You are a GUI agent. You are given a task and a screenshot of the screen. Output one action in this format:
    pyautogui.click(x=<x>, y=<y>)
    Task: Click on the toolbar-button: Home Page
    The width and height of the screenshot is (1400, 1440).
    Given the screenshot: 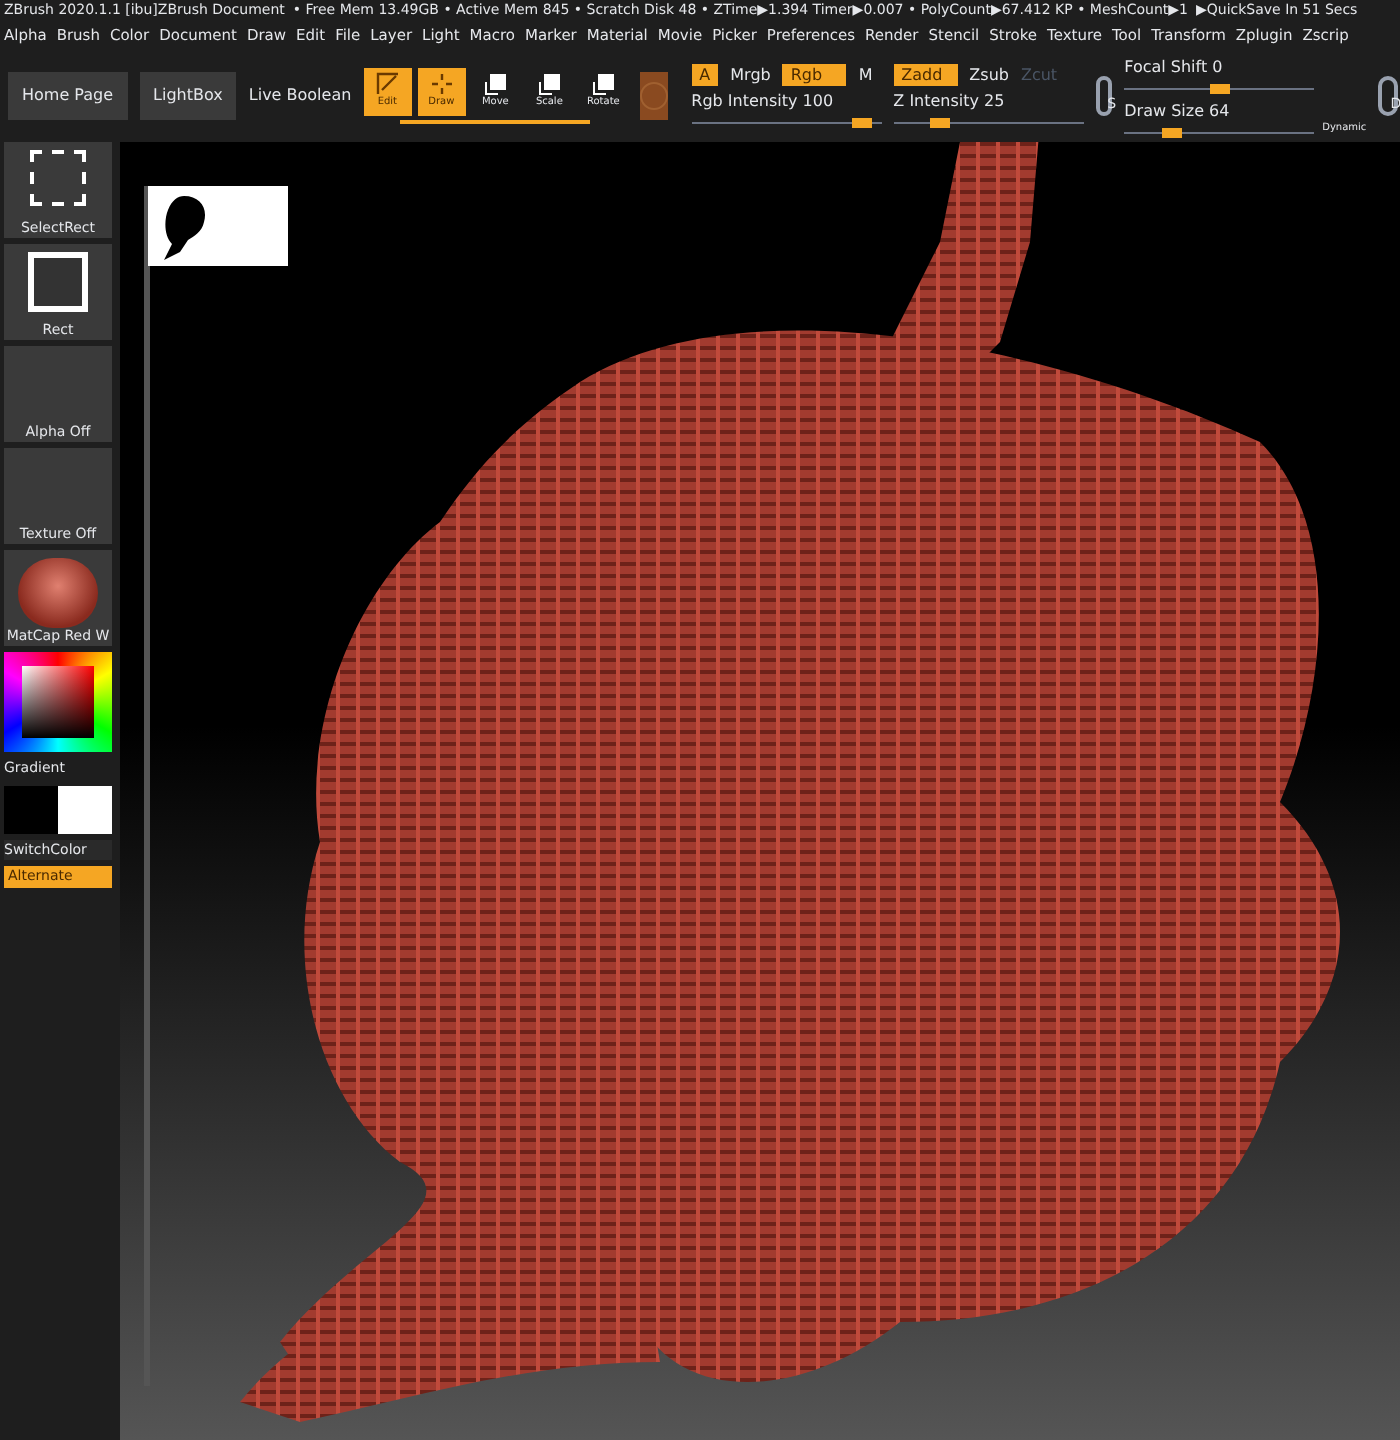 What is the action you would take?
    pyautogui.click(x=68, y=96)
    